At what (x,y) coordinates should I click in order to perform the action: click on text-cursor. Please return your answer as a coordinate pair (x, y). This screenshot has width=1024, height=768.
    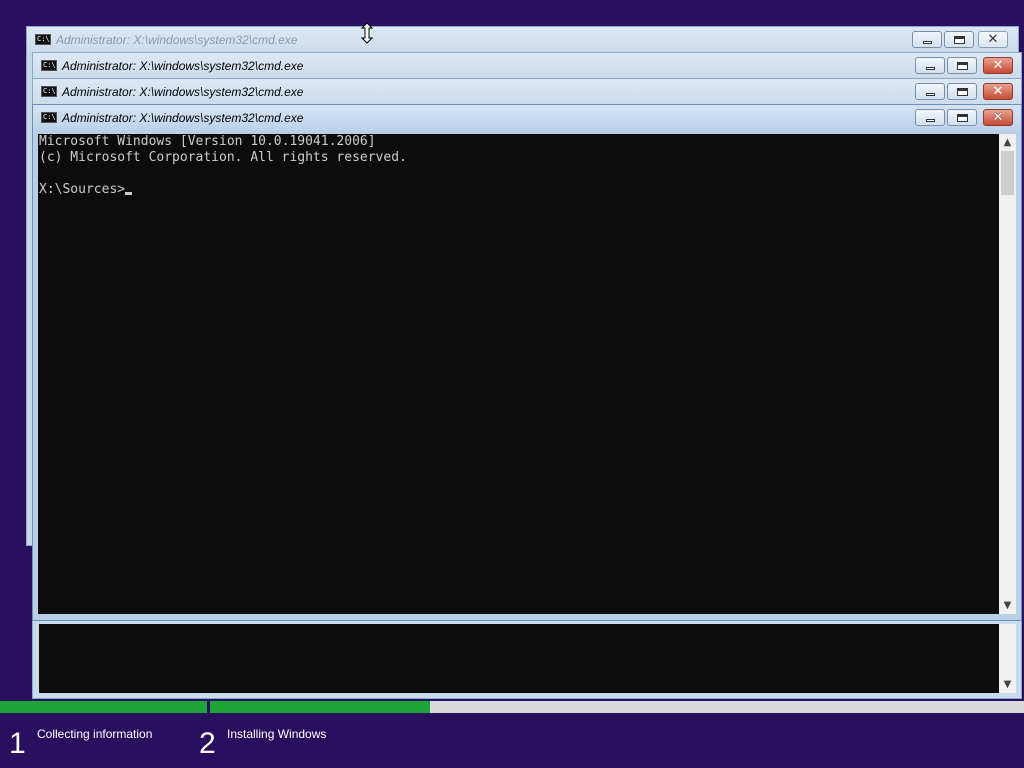
    Looking at the image, I should click on (129, 193).